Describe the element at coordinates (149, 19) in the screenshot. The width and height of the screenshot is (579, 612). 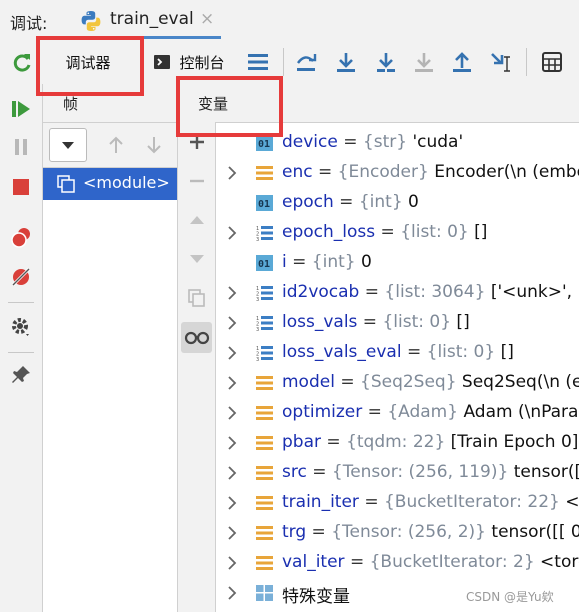
I see `tab-train-eval: train_eval ×` at that location.